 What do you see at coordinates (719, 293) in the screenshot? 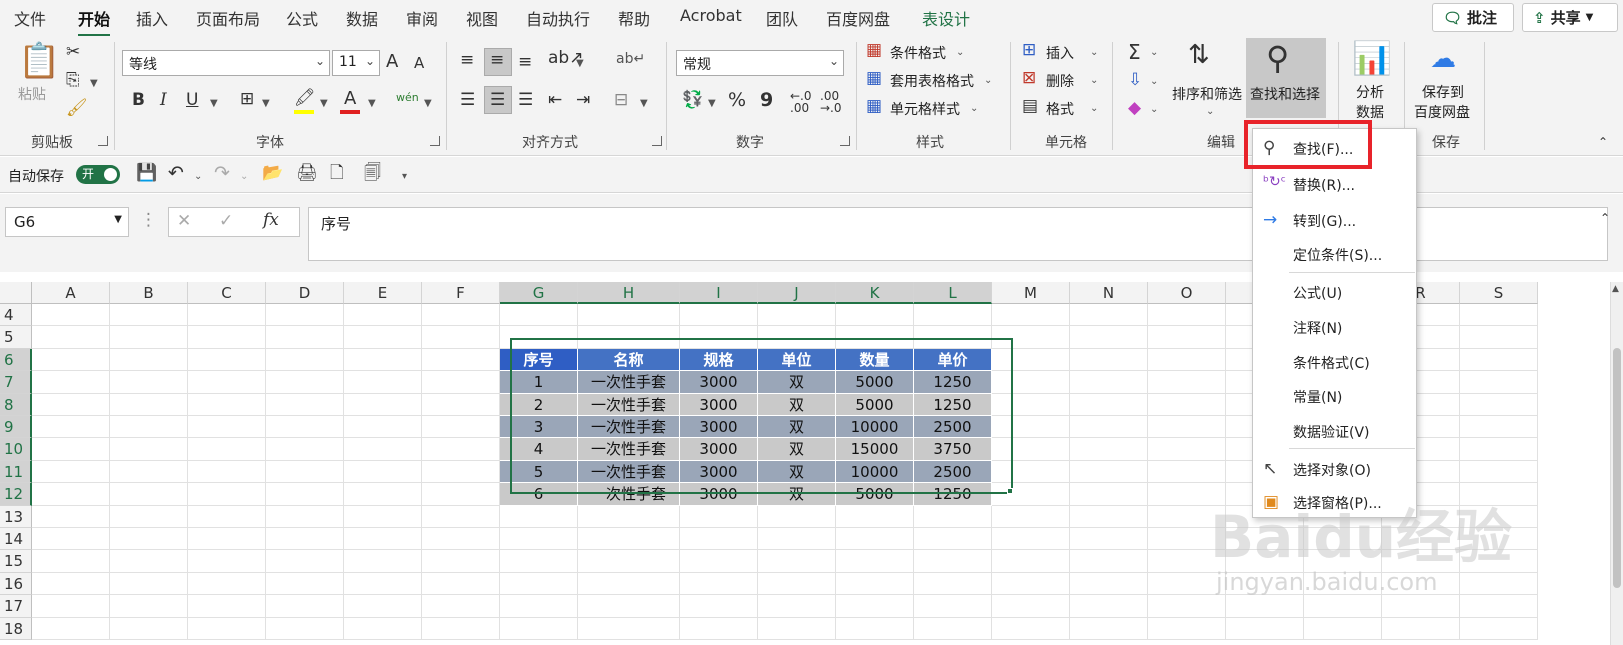
I see `column-header: I` at bounding box center [719, 293].